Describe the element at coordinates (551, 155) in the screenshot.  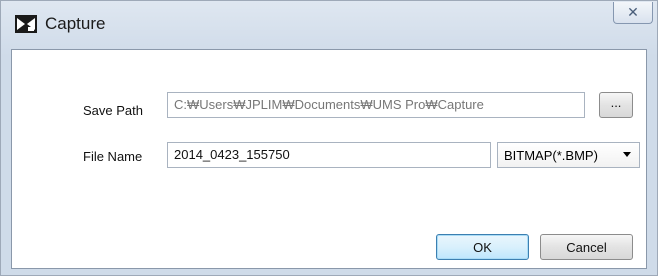
I see `format-select-value: BITMAP(*.BMP)` at that location.